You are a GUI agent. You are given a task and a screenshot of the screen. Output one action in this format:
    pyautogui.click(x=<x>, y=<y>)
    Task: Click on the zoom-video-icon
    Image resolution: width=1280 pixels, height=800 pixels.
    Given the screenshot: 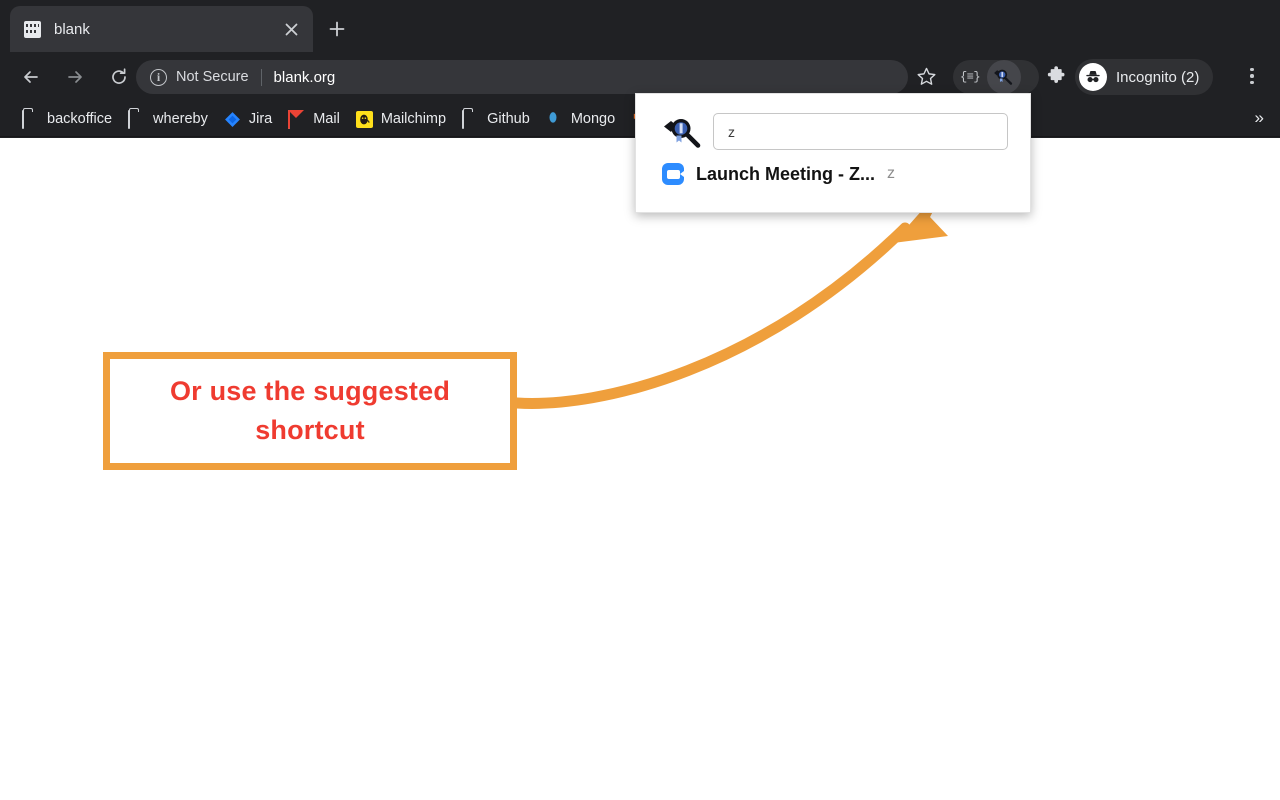 What is the action you would take?
    pyautogui.click(x=673, y=174)
    